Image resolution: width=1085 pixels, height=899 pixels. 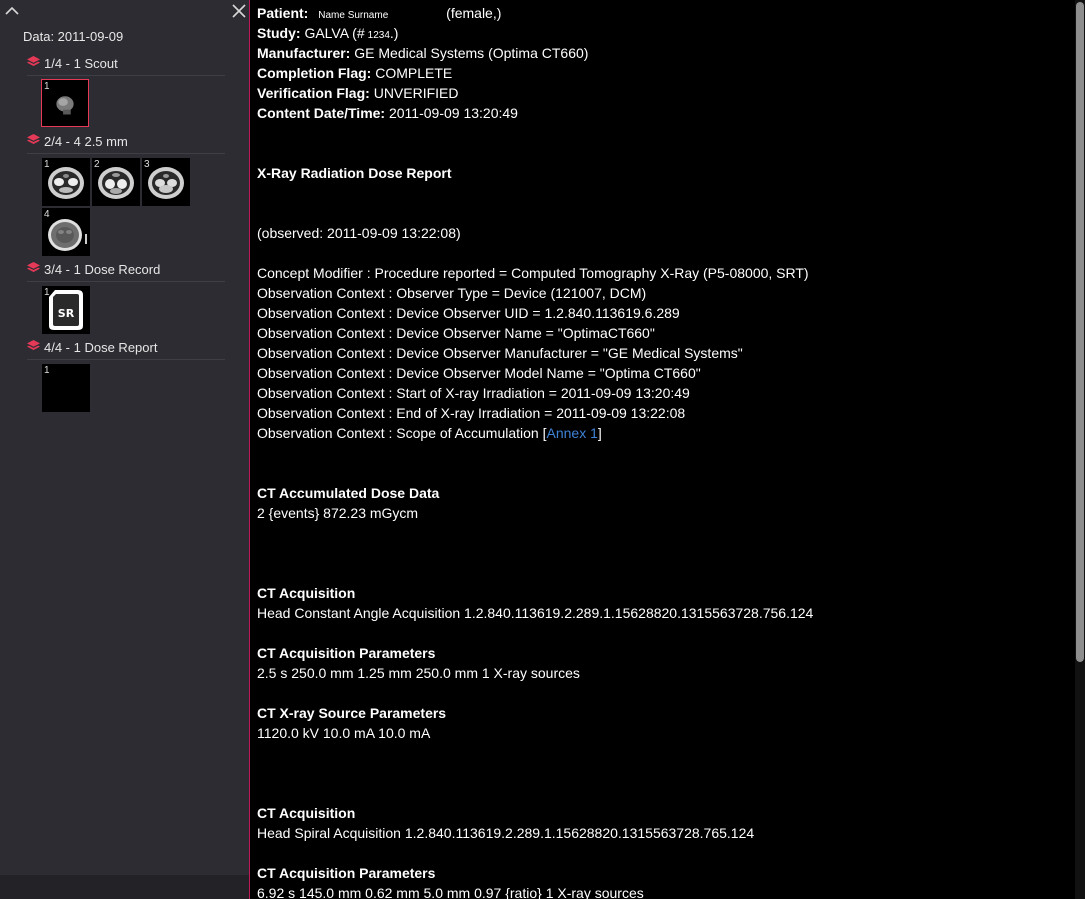 What do you see at coordinates (66, 182) in the screenshot?
I see `thumbnail-slice: 1` at bounding box center [66, 182].